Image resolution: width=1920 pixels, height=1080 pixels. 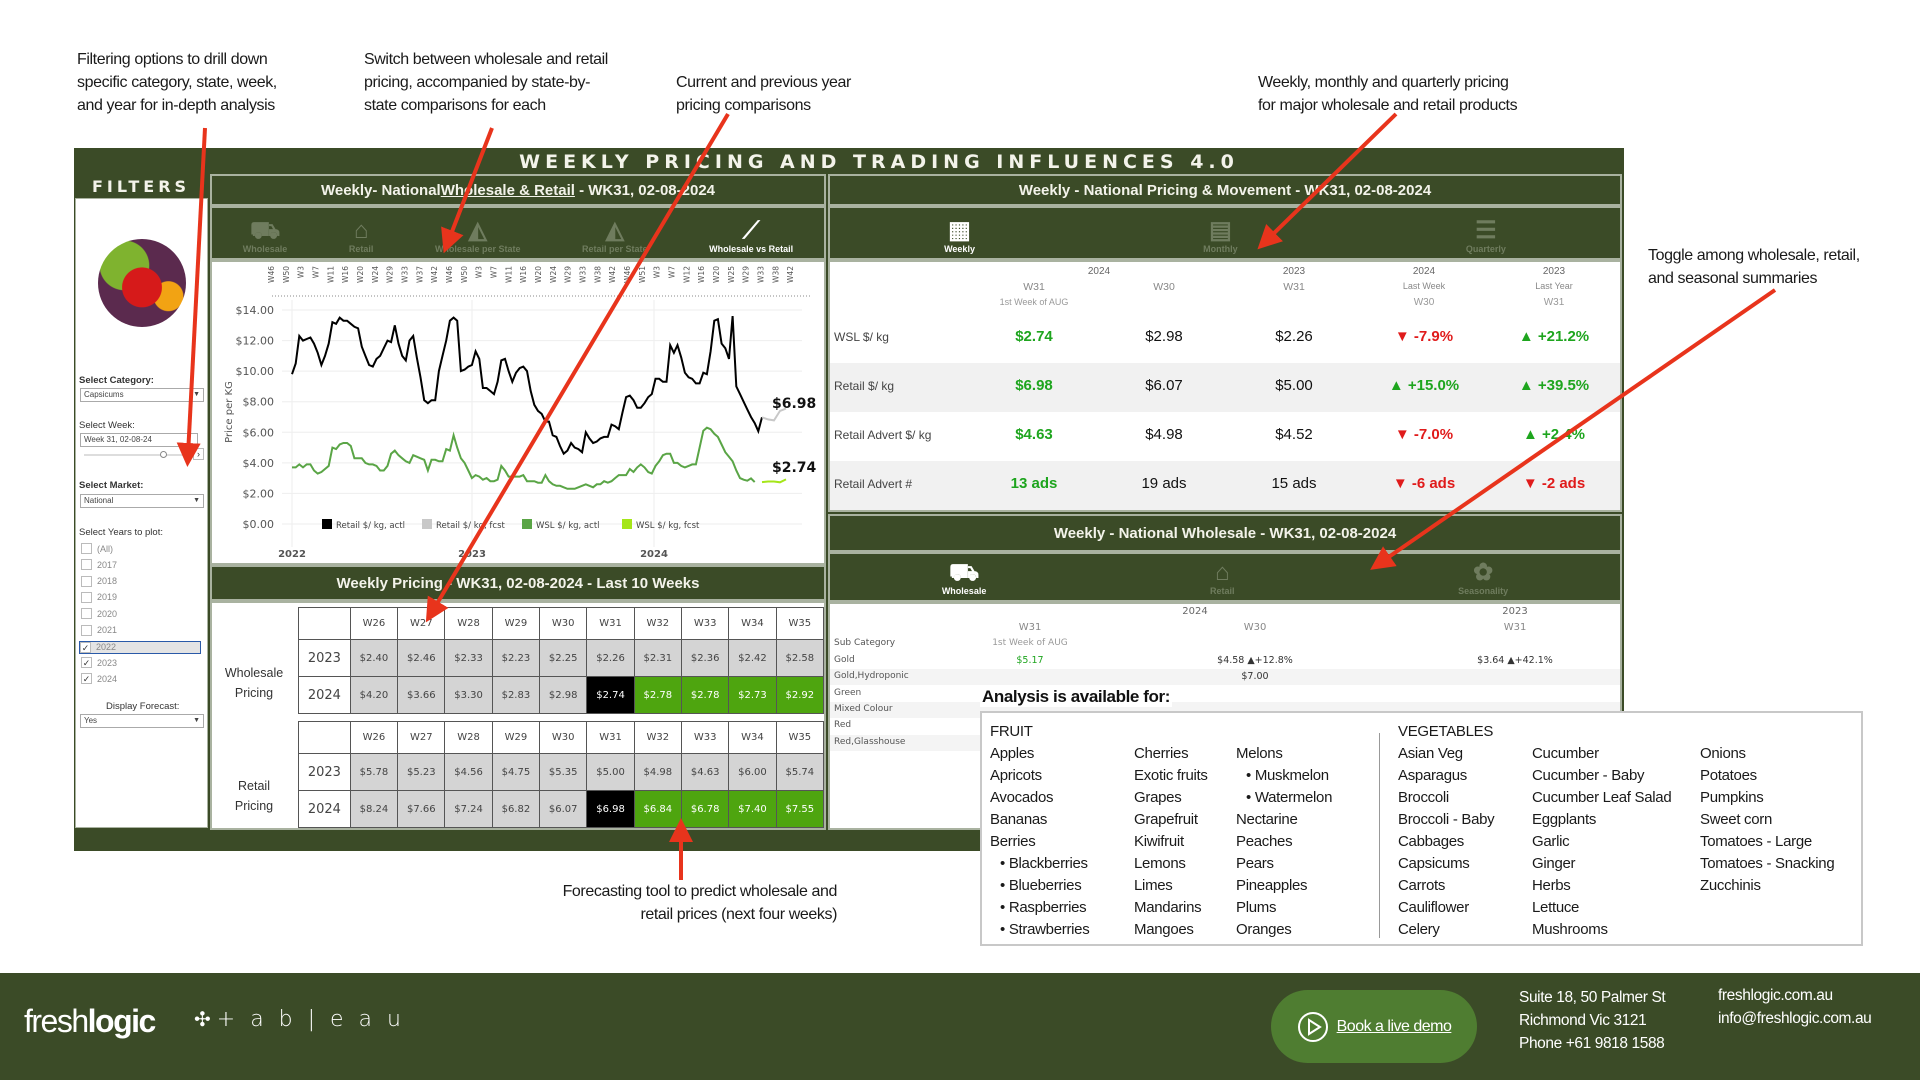 What do you see at coordinates (139, 440) in the screenshot?
I see `week-input: Week 31, 02-08-24` at bounding box center [139, 440].